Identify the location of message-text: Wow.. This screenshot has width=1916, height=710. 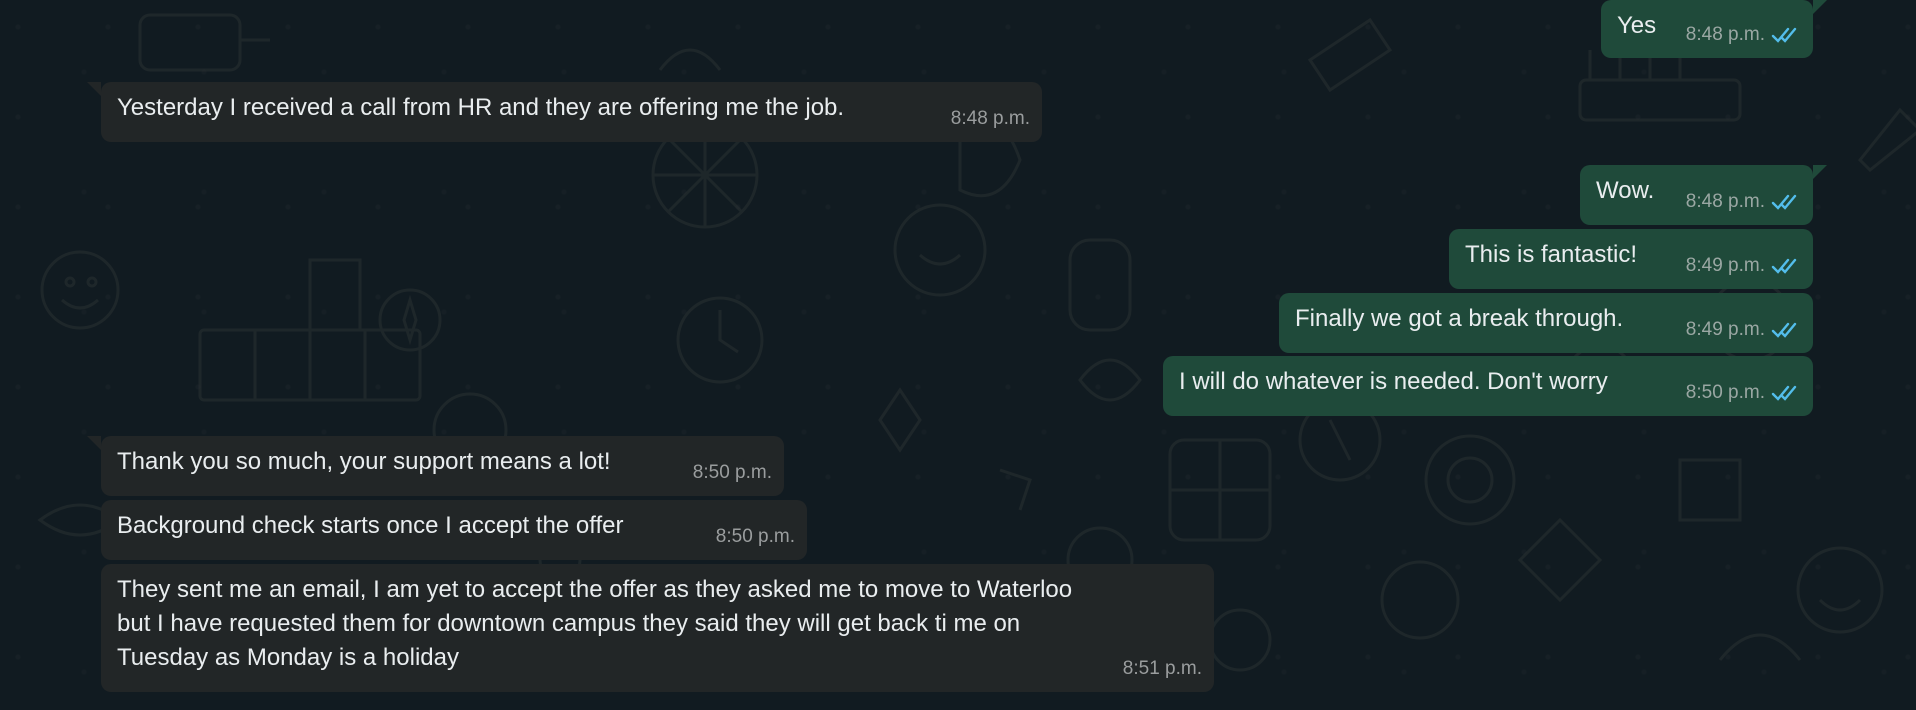
(1625, 190).